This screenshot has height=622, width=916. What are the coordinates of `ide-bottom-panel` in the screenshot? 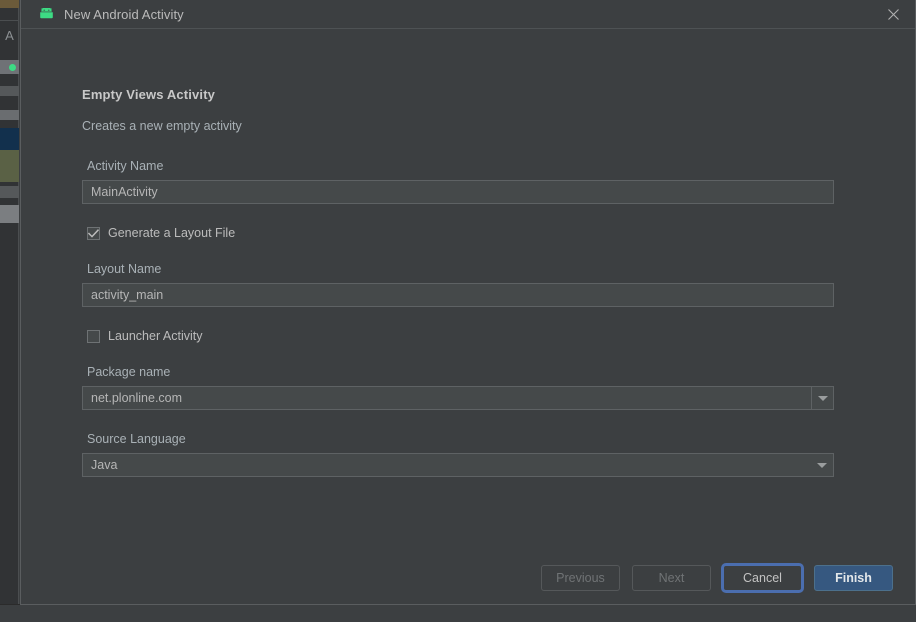 It's located at (458, 613).